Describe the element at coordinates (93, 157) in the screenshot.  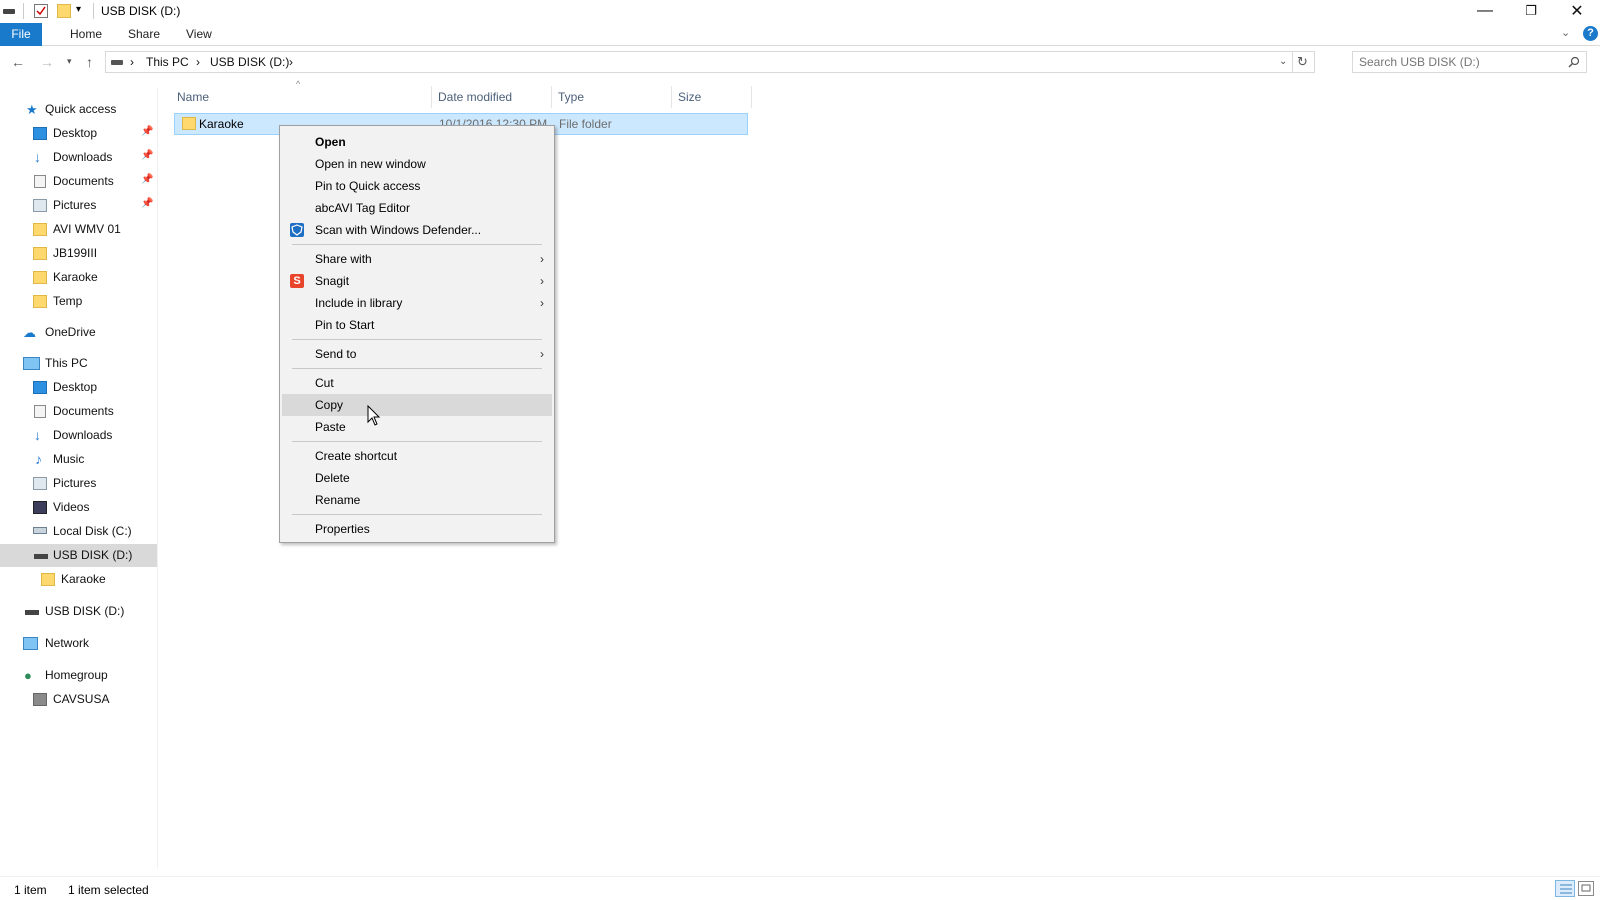
I see `nav-qa-downloads: ↓ Downloads` at that location.